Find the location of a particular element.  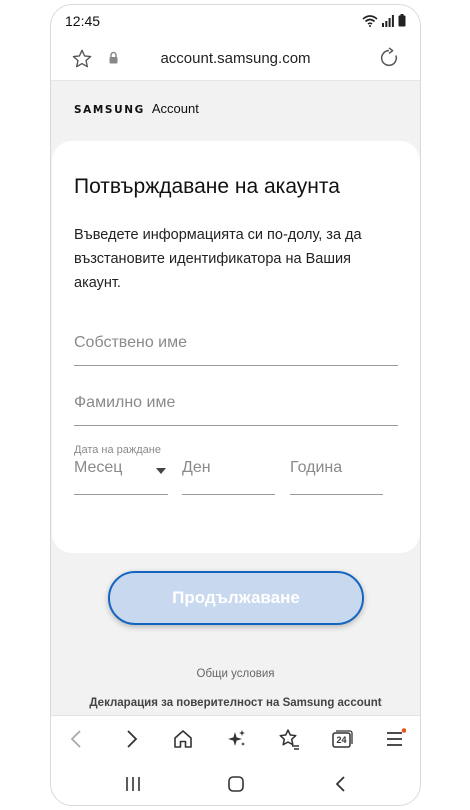

wifi-icon is located at coordinates (370, 20).